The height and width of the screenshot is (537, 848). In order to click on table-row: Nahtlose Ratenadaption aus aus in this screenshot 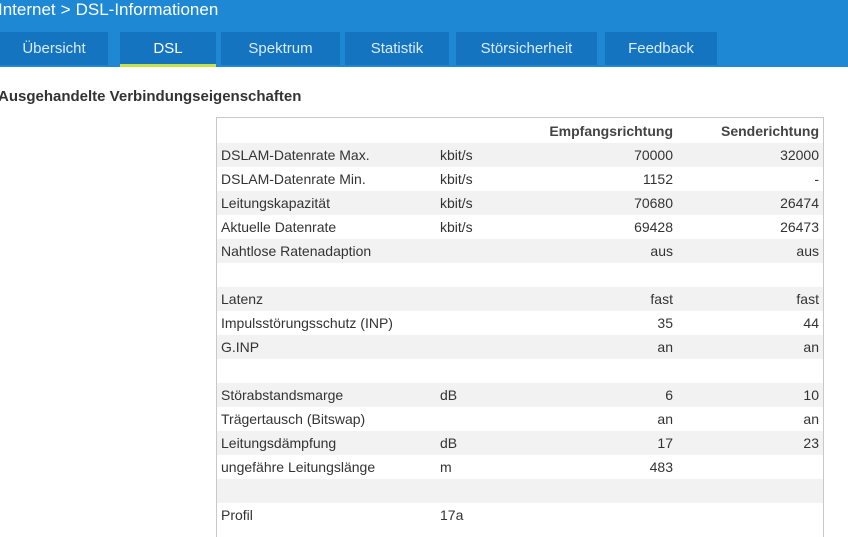, I will do `click(520, 251)`.